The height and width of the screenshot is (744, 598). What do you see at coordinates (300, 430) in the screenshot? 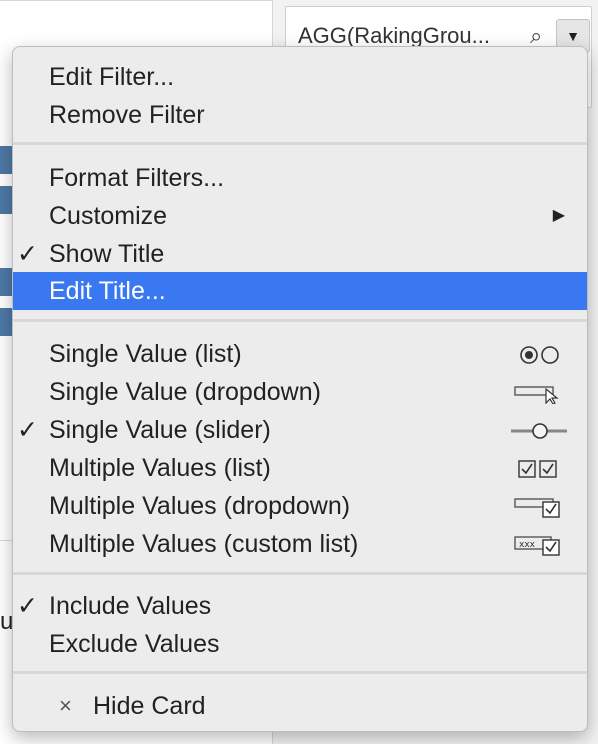
I see `menu-item-single-value-slider: ✓ Single Value (slider)` at bounding box center [300, 430].